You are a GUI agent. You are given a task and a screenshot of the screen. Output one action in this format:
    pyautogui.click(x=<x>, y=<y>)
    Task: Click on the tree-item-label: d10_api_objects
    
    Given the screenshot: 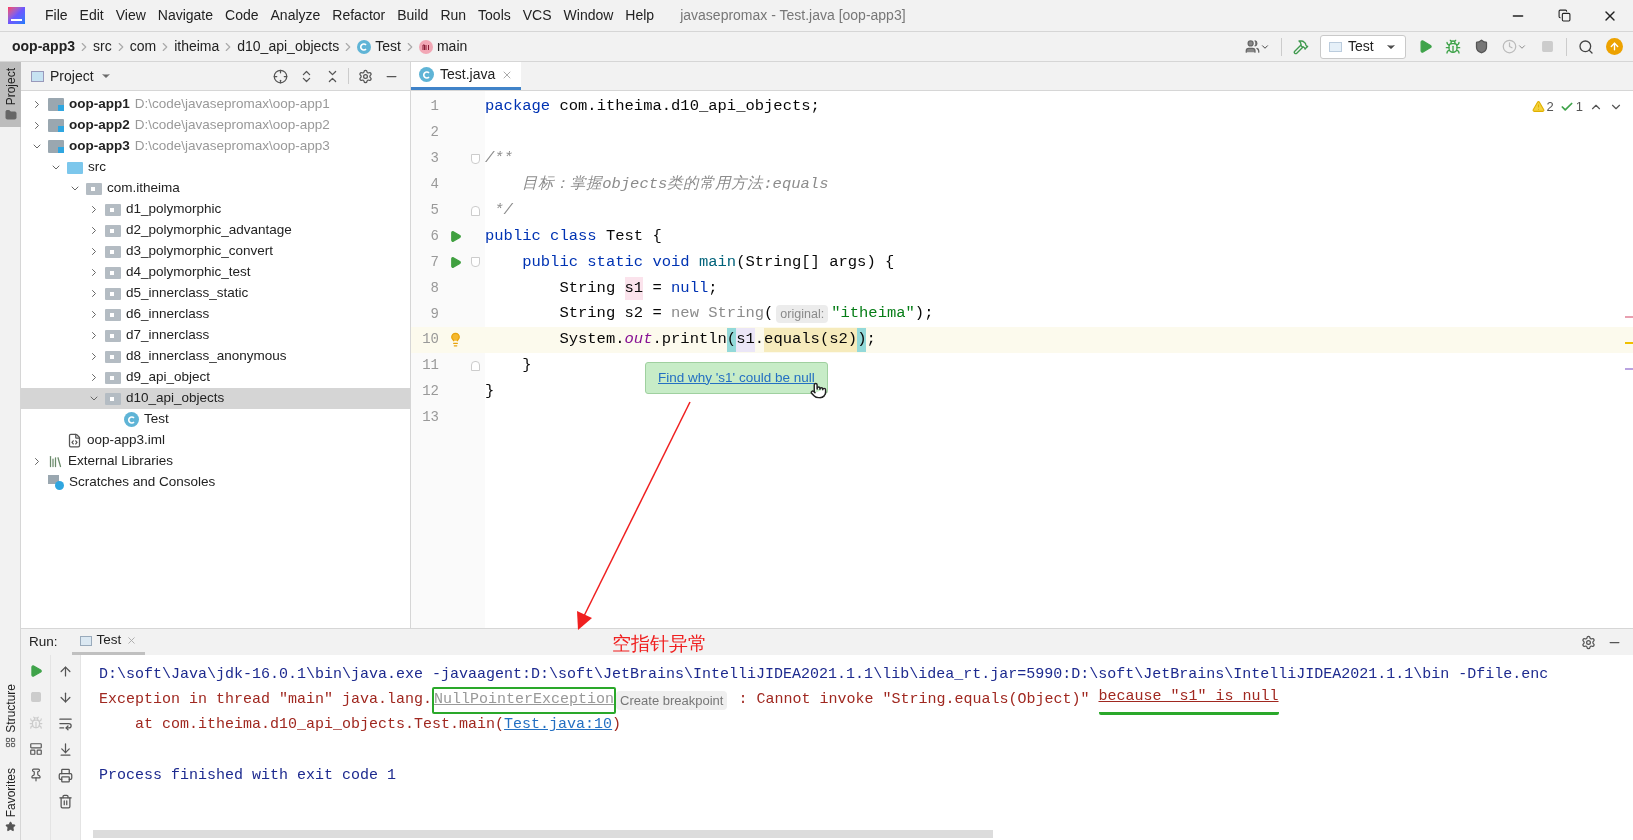 What is the action you would take?
    pyautogui.click(x=175, y=398)
    